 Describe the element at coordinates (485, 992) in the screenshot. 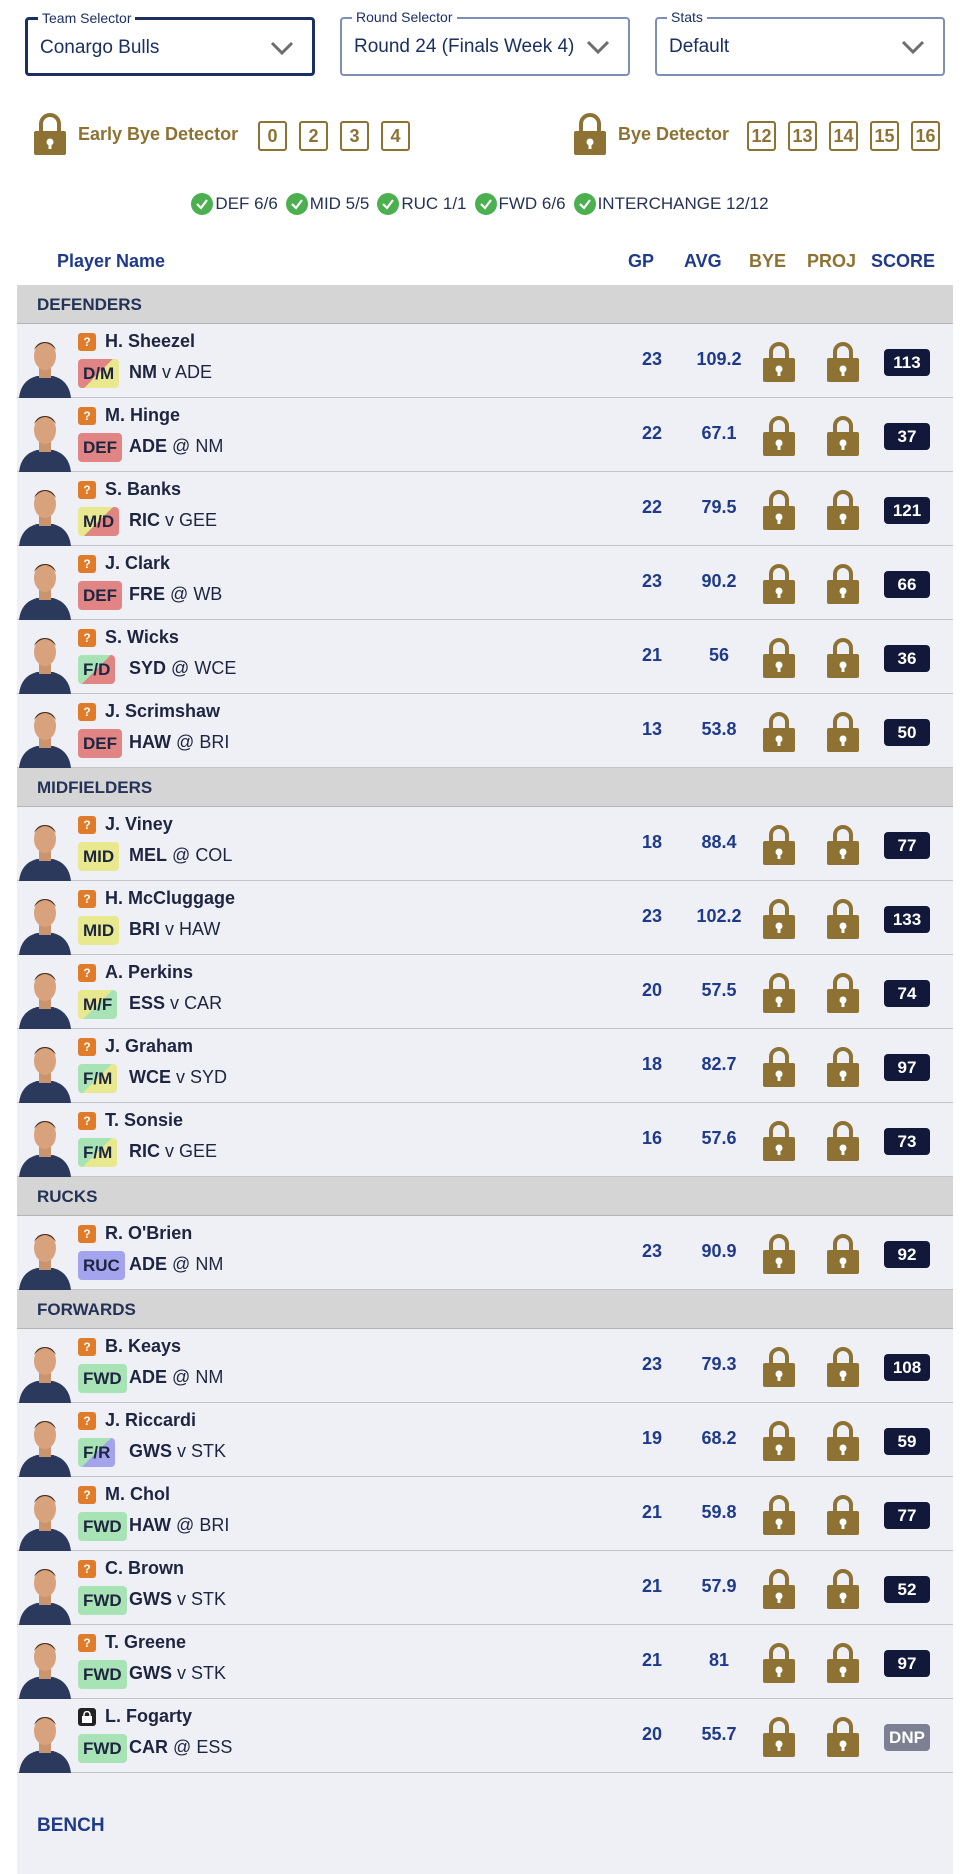

I see `player-row: ? A. Perkins M/F ESS v CAR 20 57.5 74` at that location.